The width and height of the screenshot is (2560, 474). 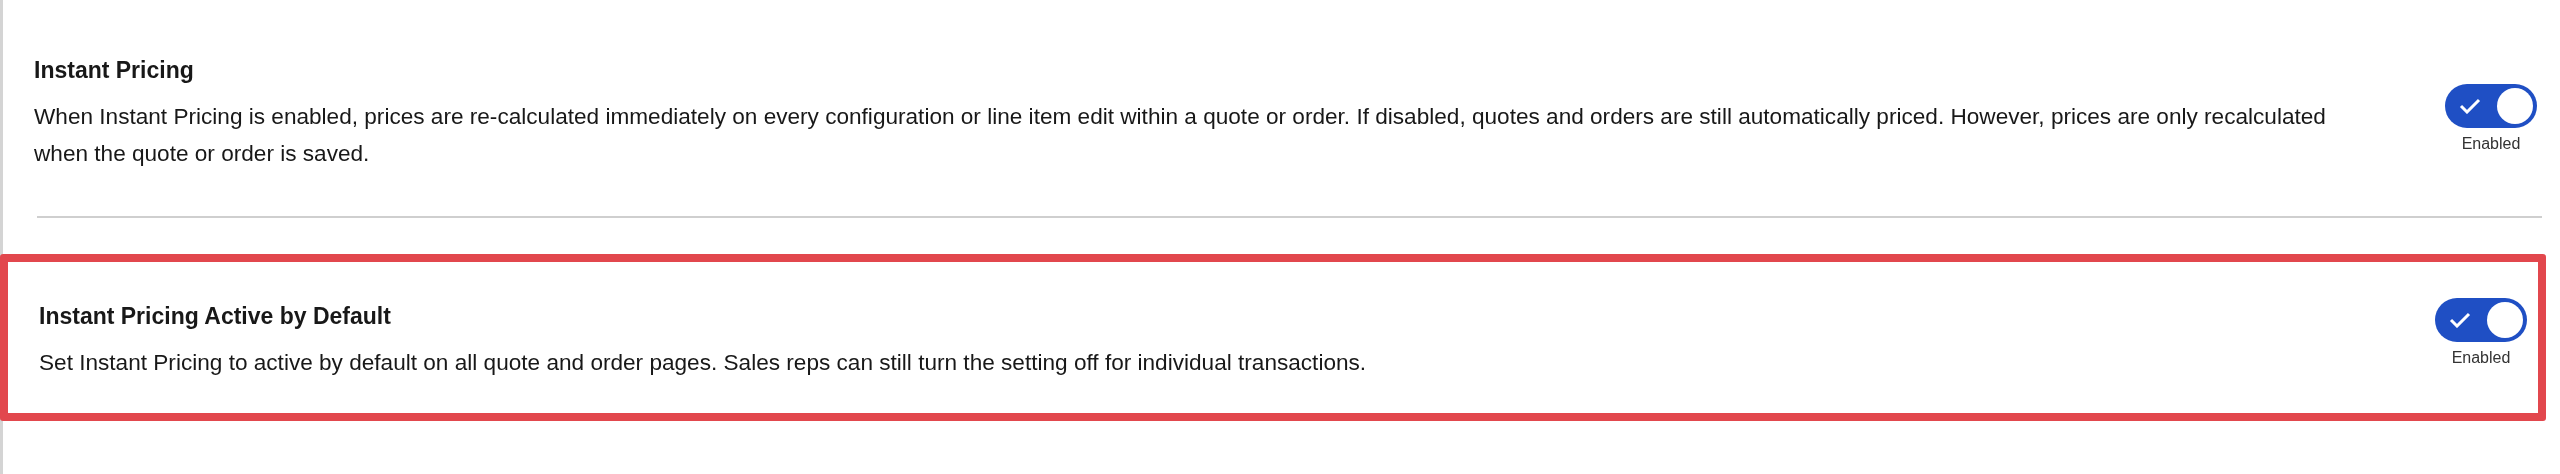 What do you see at coordinates (1180, 135) in the screenshot?
I see `setting-description: When Instant Pricing is enabled, prices are re-calculated immediately on every configuration or line item edit within a quote or order. If disabled, quotes and orders are still automatically priced. However, prices are only recalculated when the quote or order is saved.` at bounding box center [1180, 135].